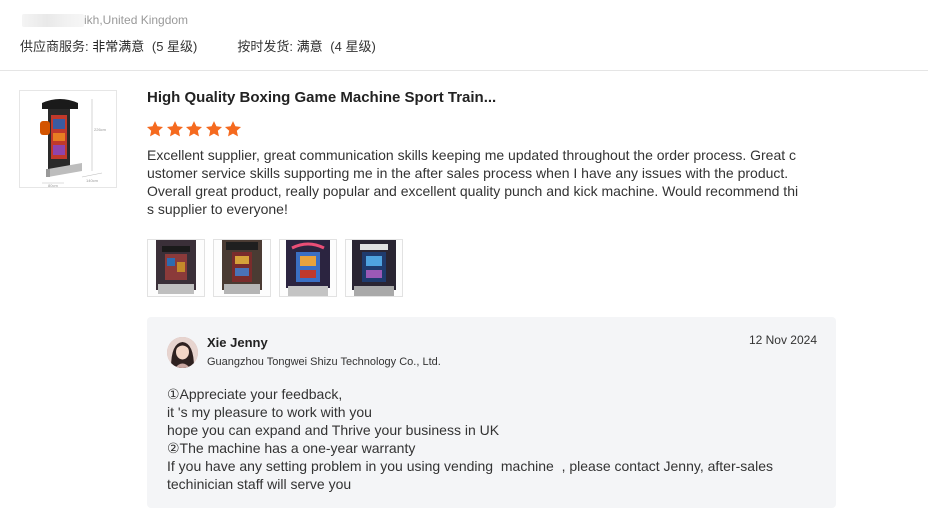 The image size is (928, 516). I want to click on product-thumbnail: 226cm 140cm 80cm, so click(68, 139).